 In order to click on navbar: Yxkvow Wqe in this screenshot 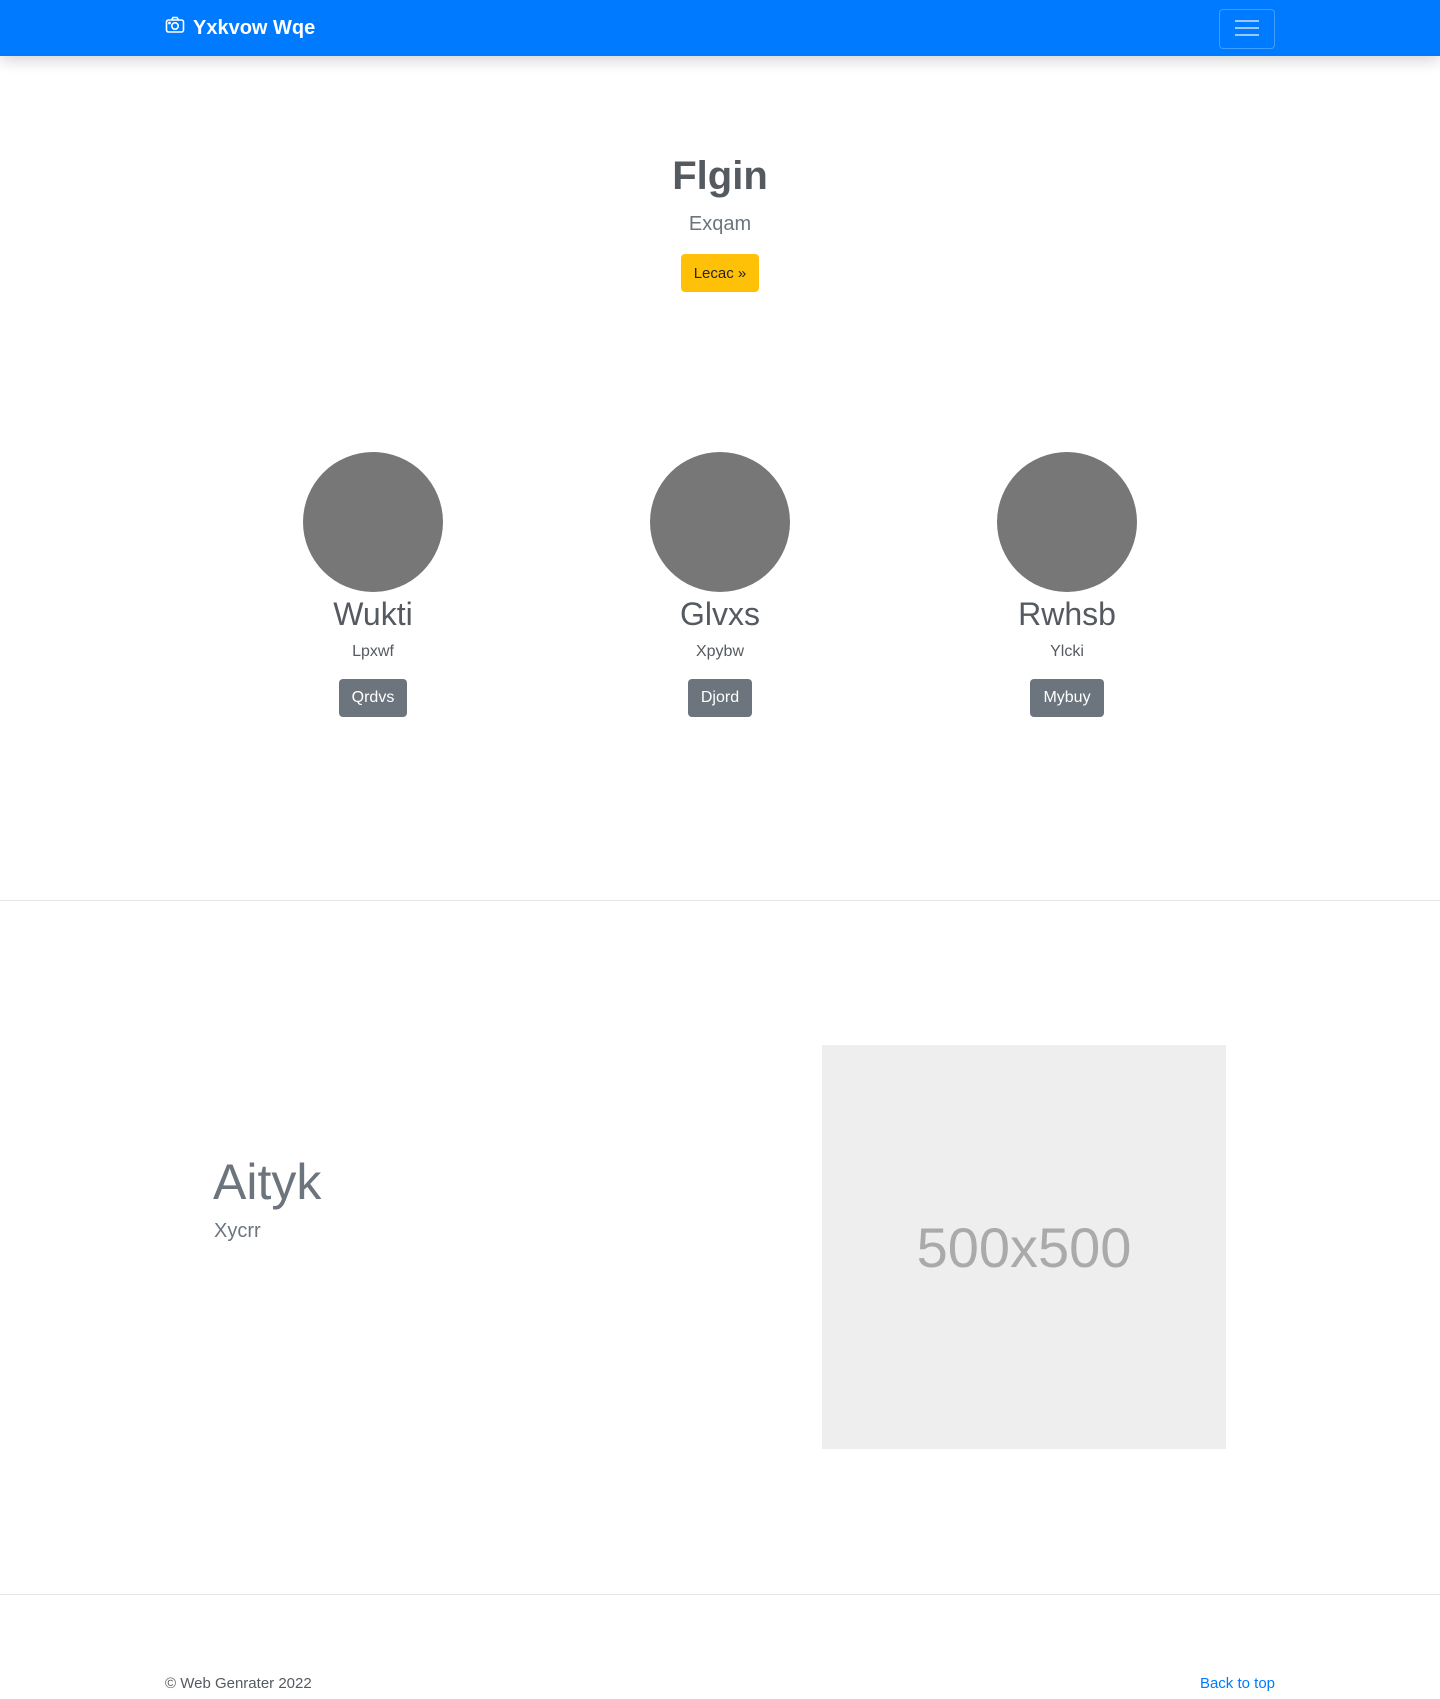, I will do `click(720, 28)`.